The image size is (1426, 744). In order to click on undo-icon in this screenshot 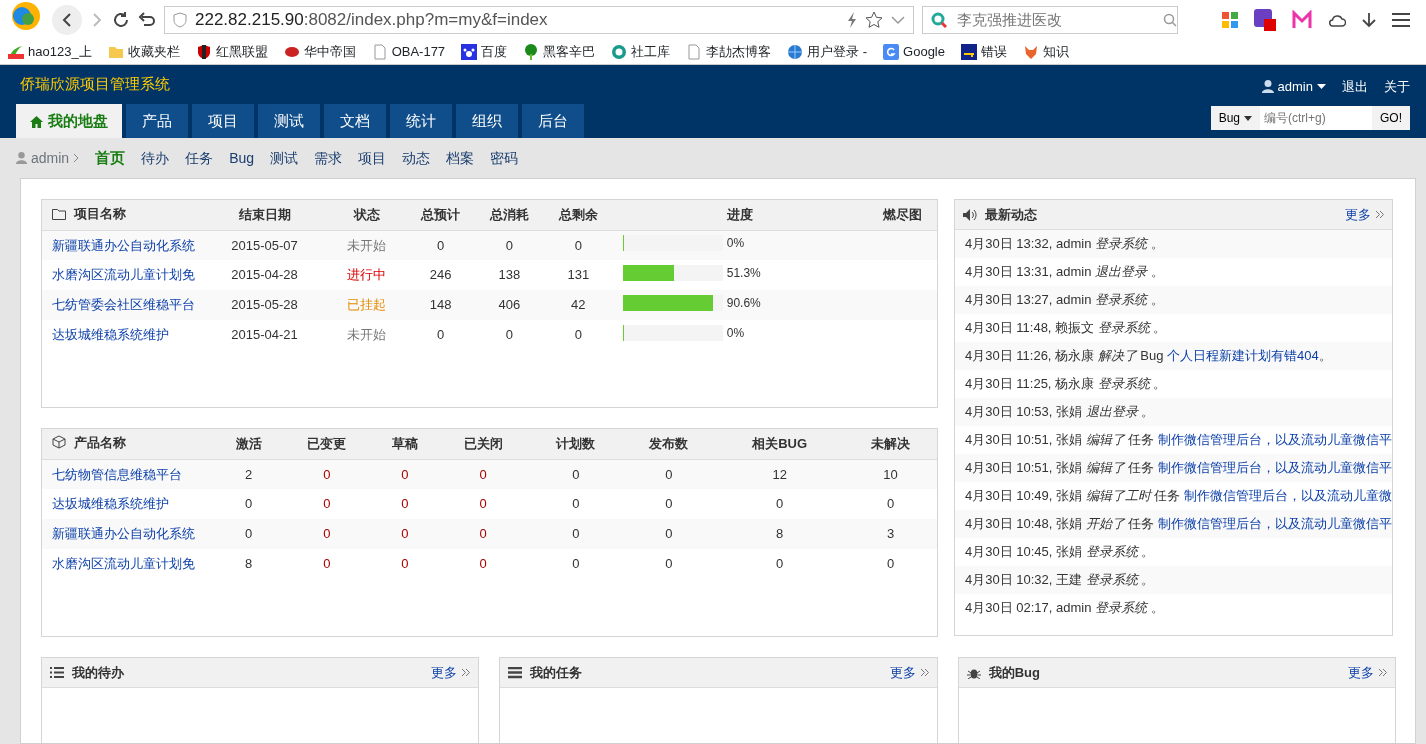, I will do `click(147, 20)`.